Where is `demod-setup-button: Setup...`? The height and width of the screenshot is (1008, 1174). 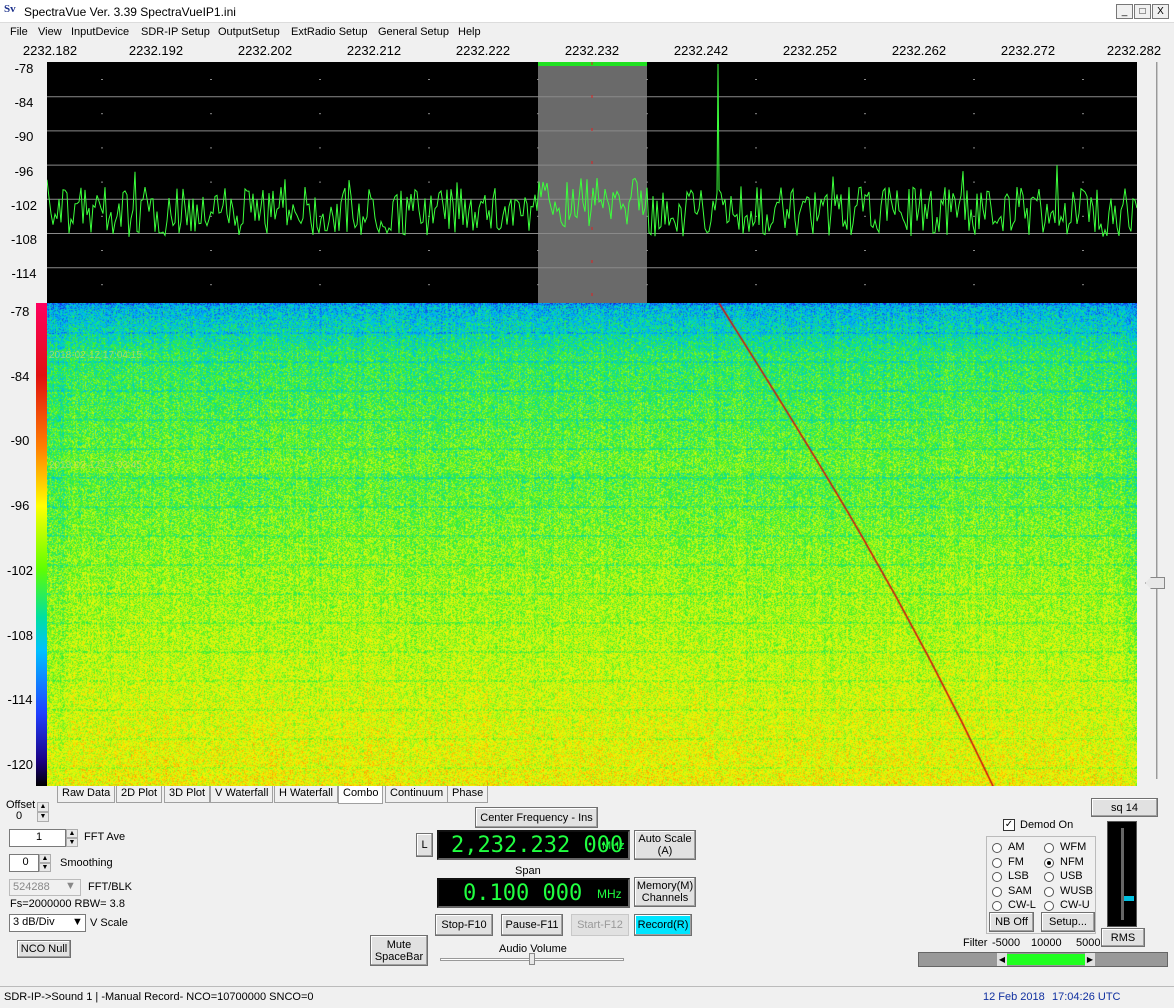
demod-setup-button: Setup... is located at coordinates (1068, 922).